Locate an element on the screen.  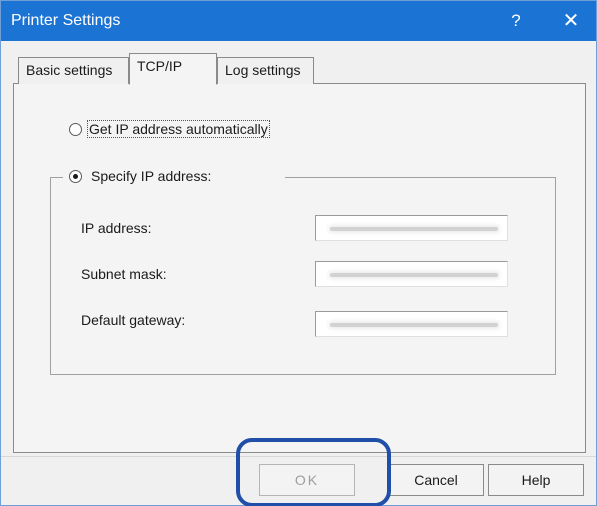
ip-address-blurred-value is located at coordinates (414, 229).